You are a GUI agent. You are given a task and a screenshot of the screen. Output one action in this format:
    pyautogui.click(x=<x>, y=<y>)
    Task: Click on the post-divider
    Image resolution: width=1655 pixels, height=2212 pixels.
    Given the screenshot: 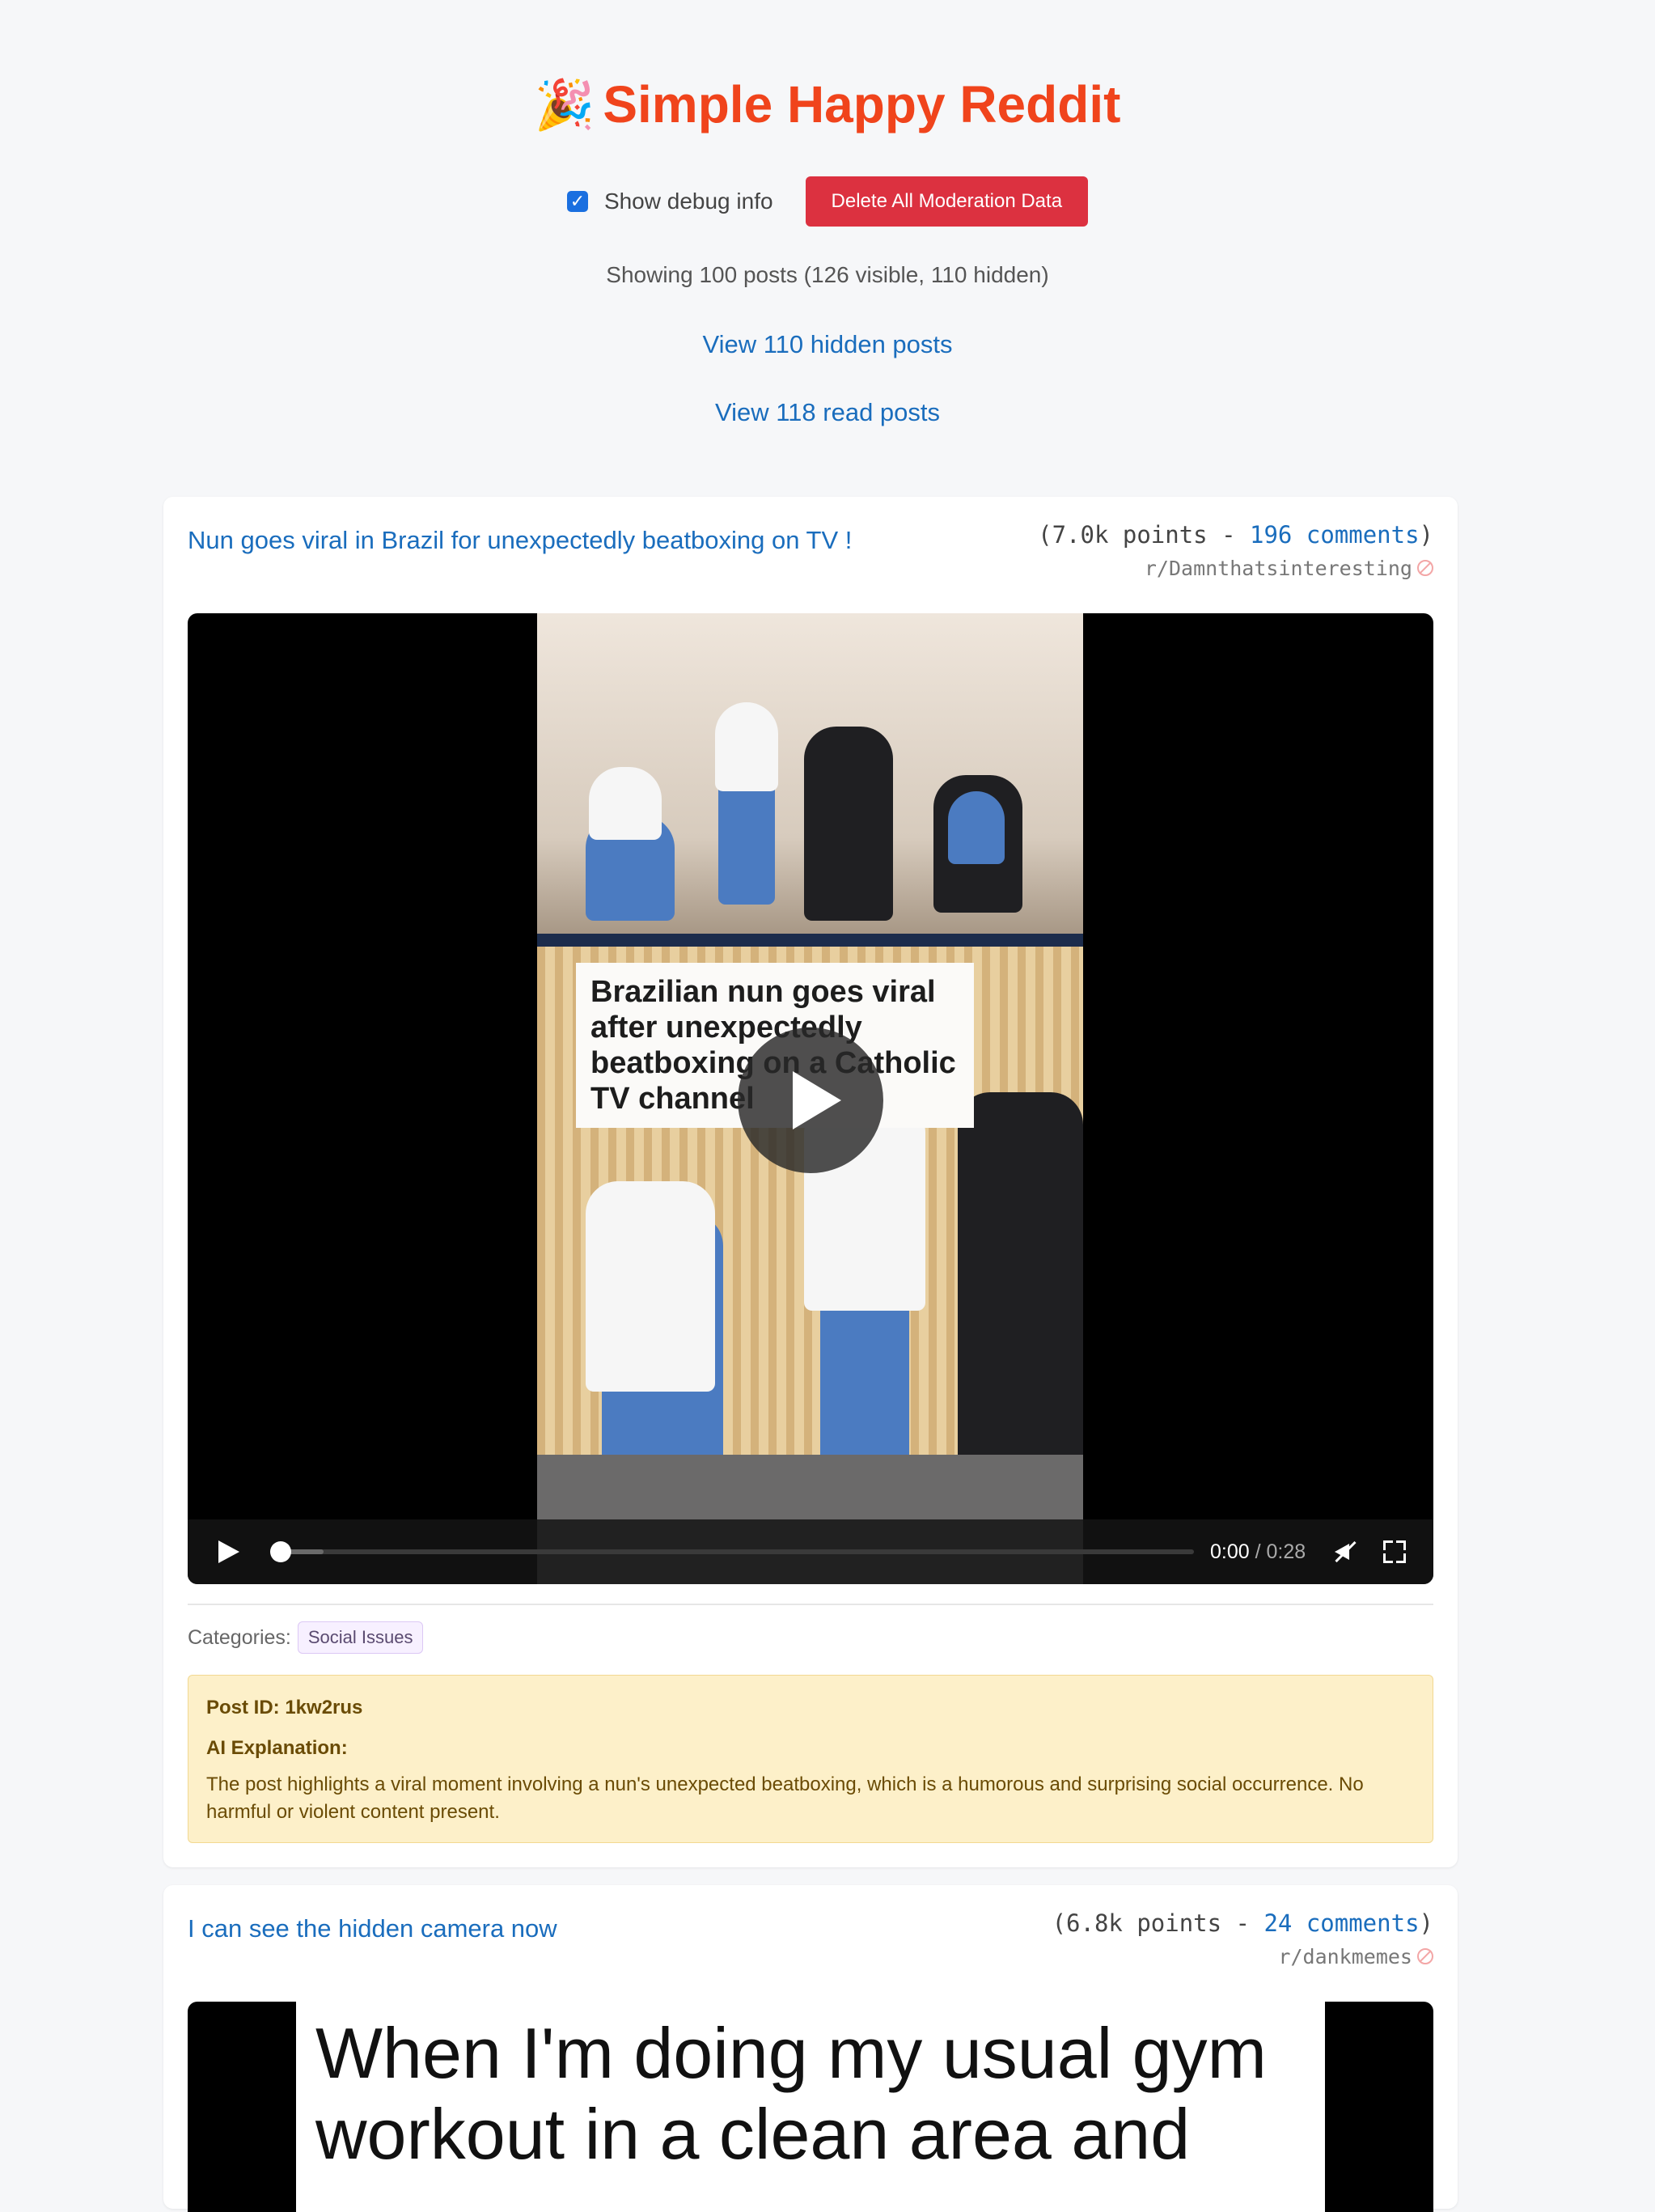 What is the action you would take?
    pyautogui.click(x=810, y=1604)
    